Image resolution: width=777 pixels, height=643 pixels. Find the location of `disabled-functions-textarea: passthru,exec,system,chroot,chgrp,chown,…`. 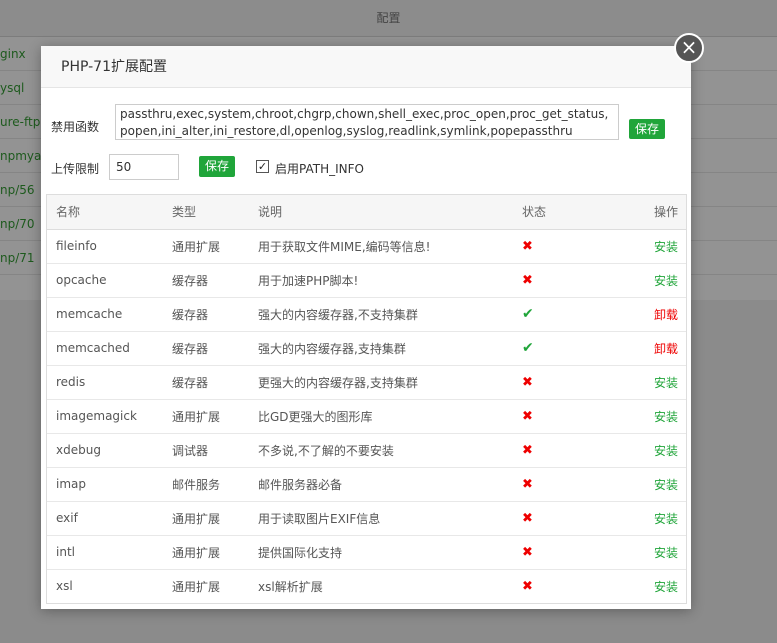

disabled-functions-textarea: passthru,exec,system,chroot,chgrp,chown,… is located at coordinates (367, 122).